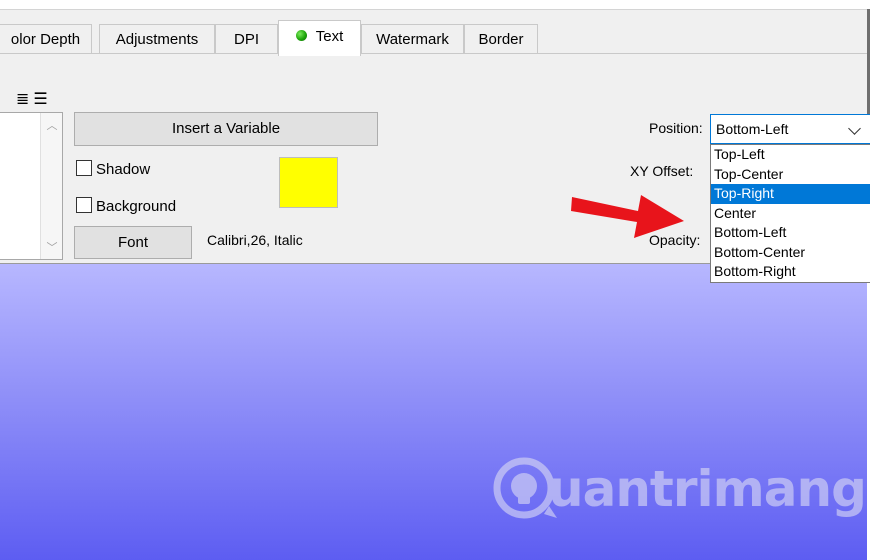 The width and height of the screenshot is (870, 560). I want to click on background-label: Background, so click(136, 206).